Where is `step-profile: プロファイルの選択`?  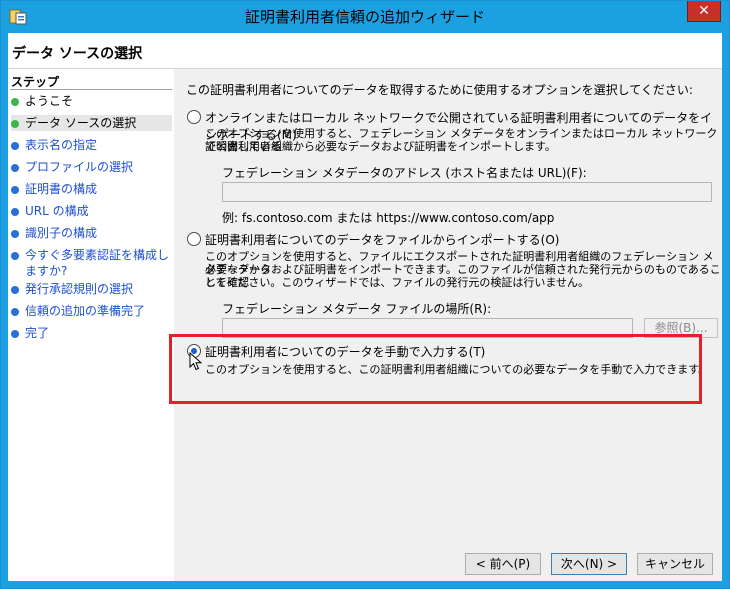
step-profile: プロファイルの選択 is located at coordinates (91, 167).